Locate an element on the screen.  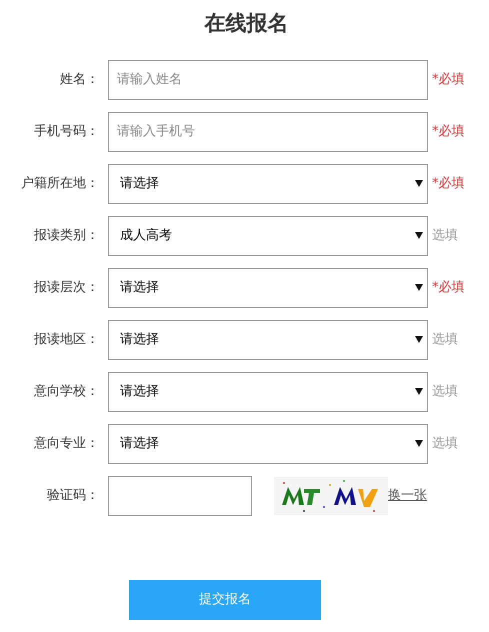
select-field: 成人高考 is located at coordinates (268, 236).